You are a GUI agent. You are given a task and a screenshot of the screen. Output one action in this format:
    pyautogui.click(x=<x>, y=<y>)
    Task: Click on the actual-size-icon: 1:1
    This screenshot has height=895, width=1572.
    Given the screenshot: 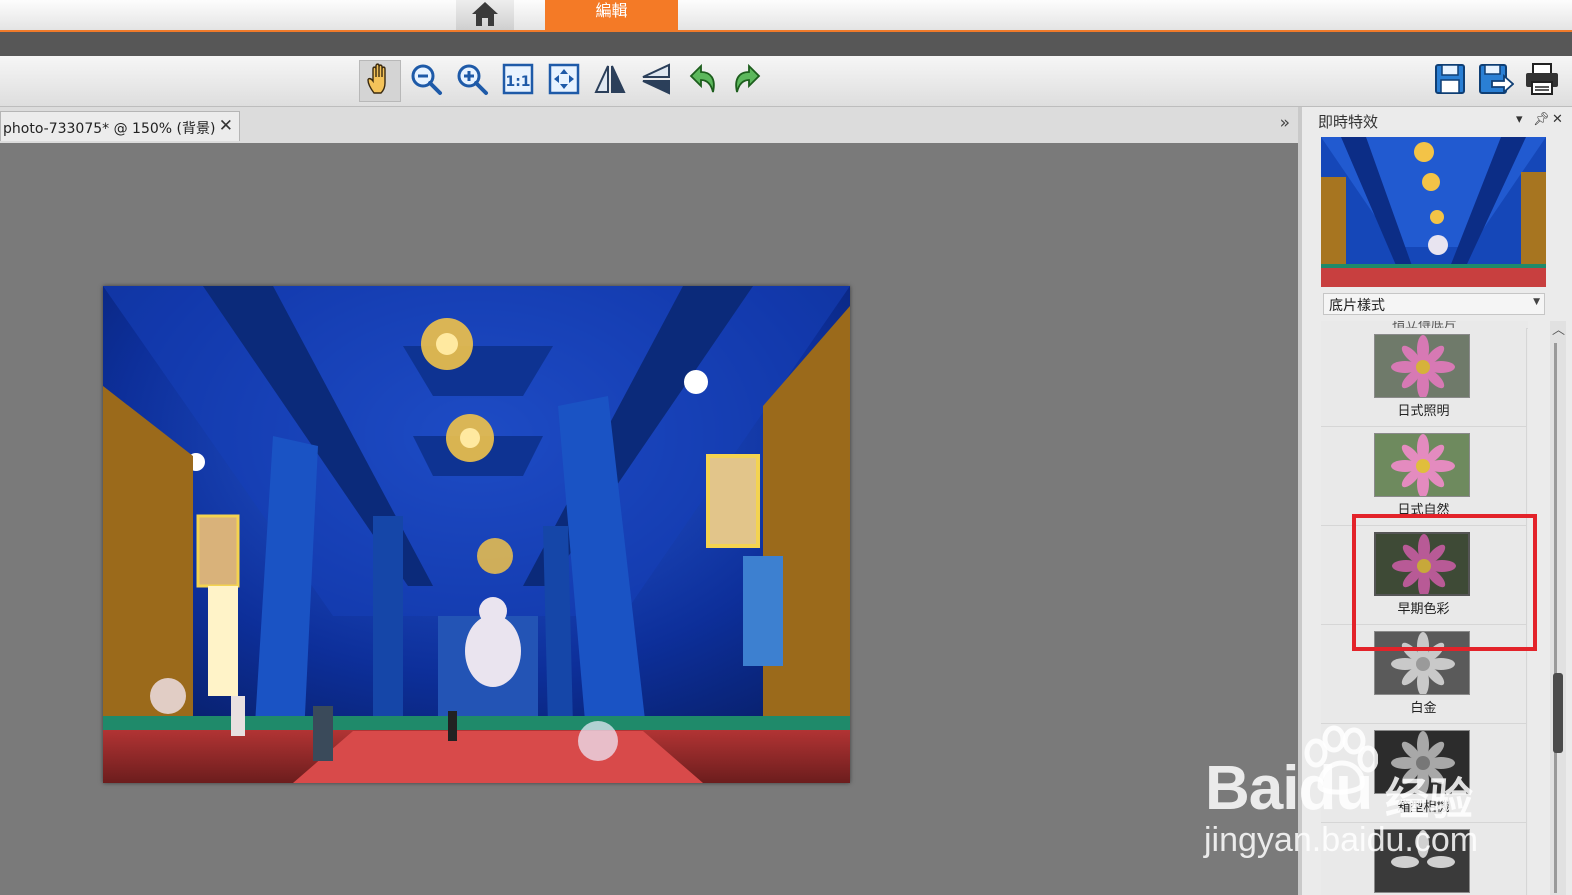 What is the action you would take?
    pyautogui.click(x=518, y=81)
    